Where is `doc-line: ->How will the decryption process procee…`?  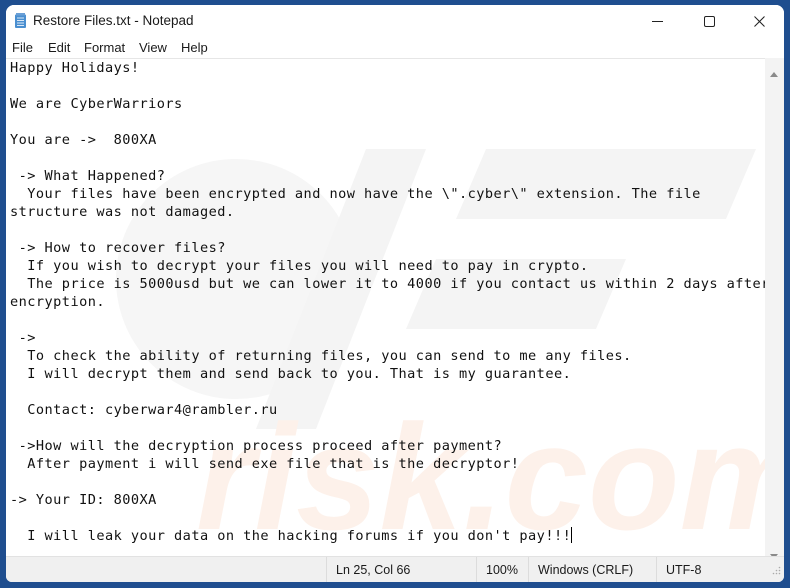 doc-line: ->How will the decryption process procee… is located at coordinates (256, 446).